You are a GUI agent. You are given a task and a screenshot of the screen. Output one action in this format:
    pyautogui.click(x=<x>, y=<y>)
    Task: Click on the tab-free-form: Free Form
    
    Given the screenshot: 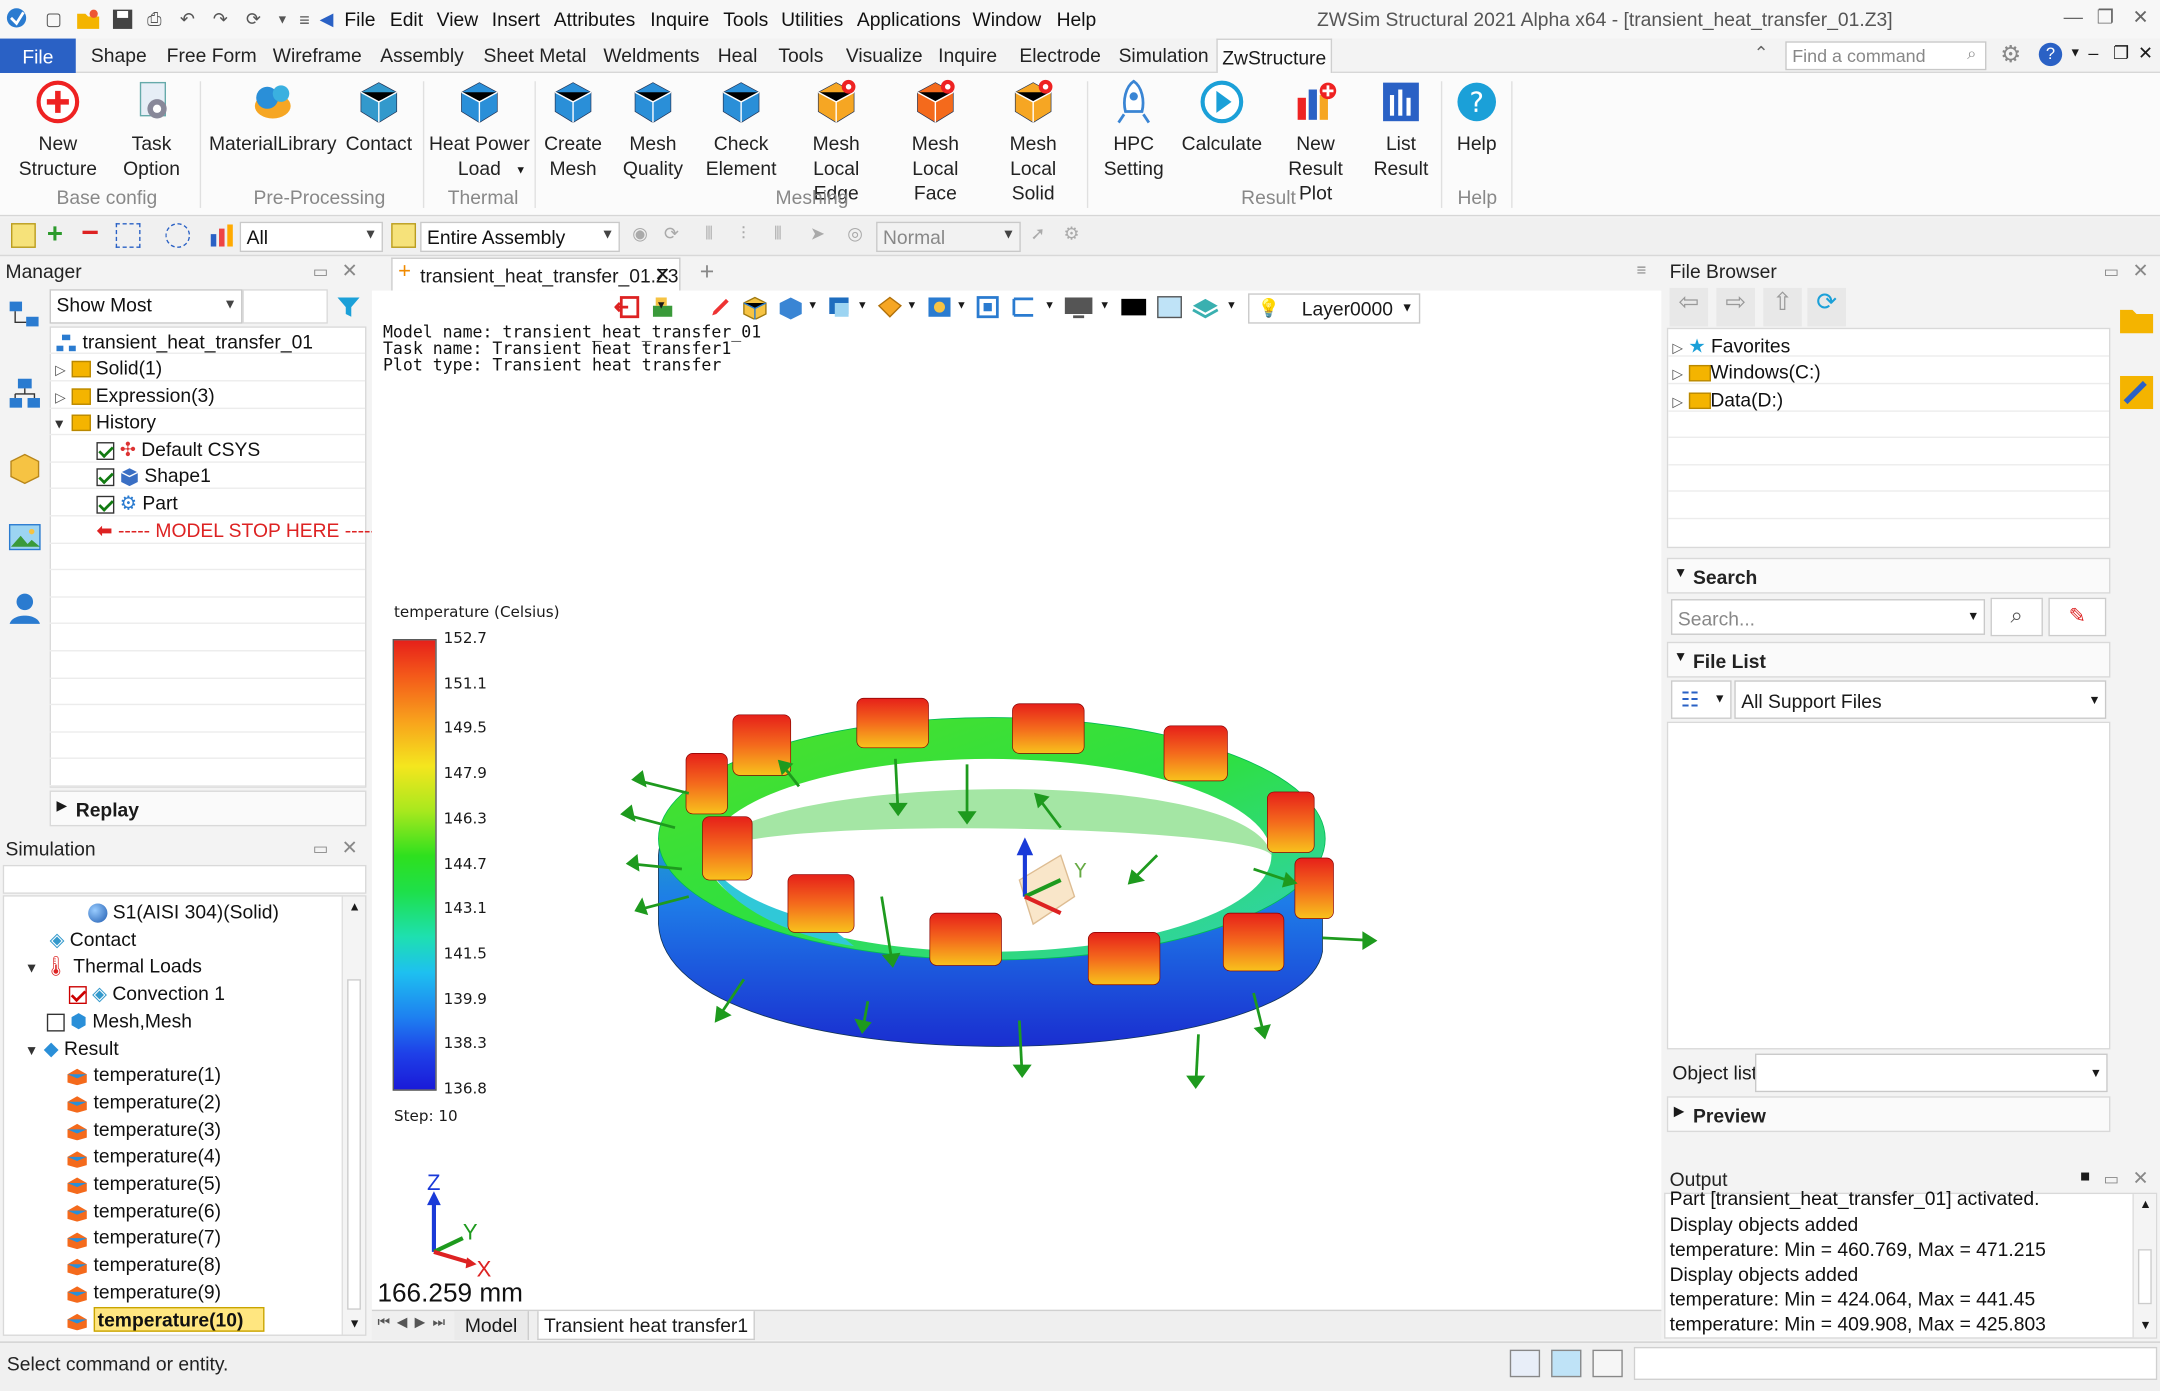 What is the action you would take?
    pyautogui.click(x=212, y=55)
    